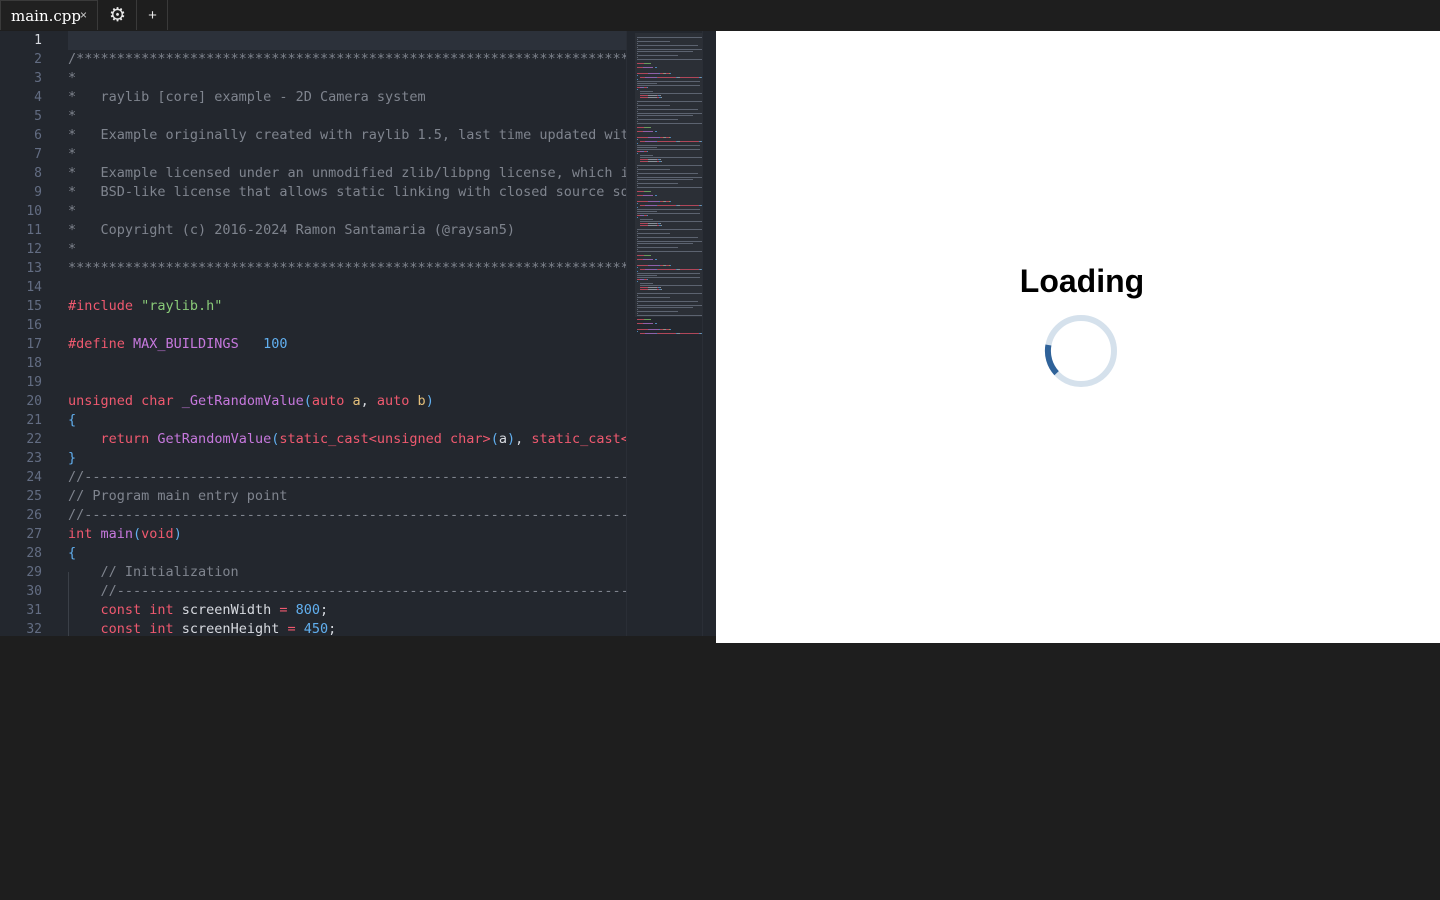 This screenshot has height=900, width=1440. What do you see at coordinates (34, 211) in the screenshot?
I see `line-number: 10` at bounding box center [34, 211].